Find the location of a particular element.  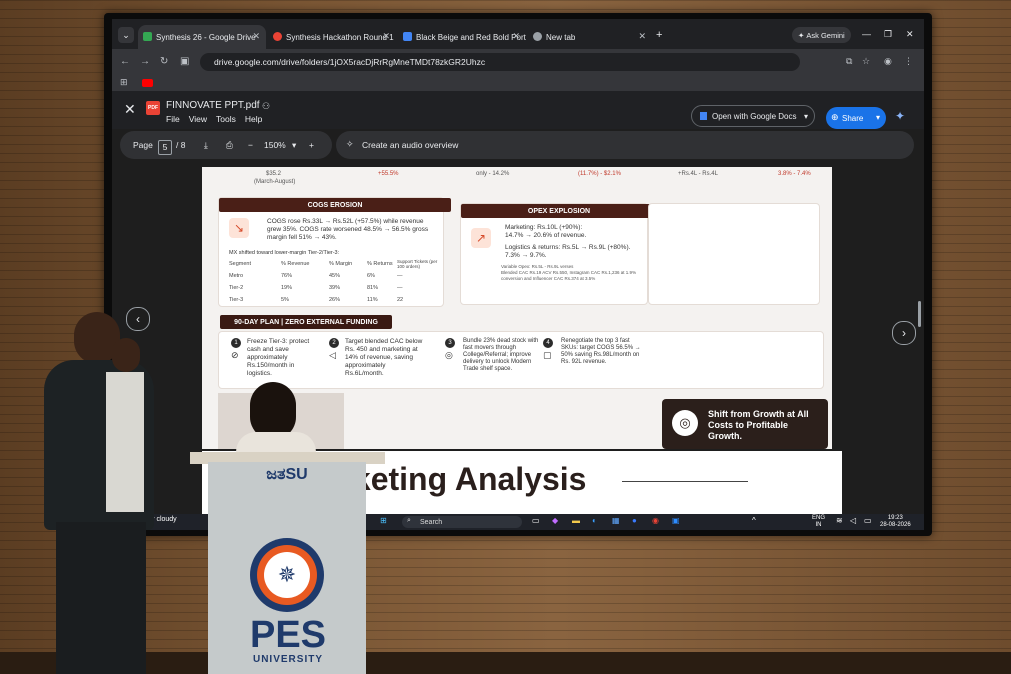

menu-help: Help is located at coordinates (253, 119).